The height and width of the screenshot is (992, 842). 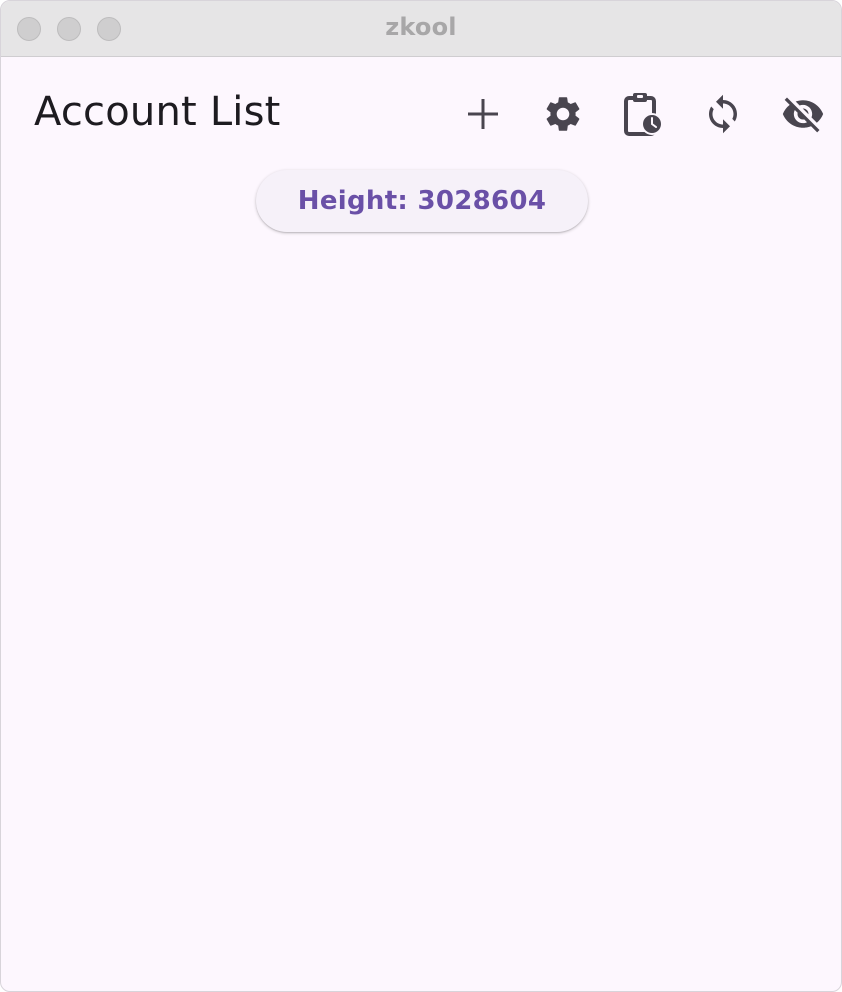 I want to click on settings-button, so click(x=563, y=114).